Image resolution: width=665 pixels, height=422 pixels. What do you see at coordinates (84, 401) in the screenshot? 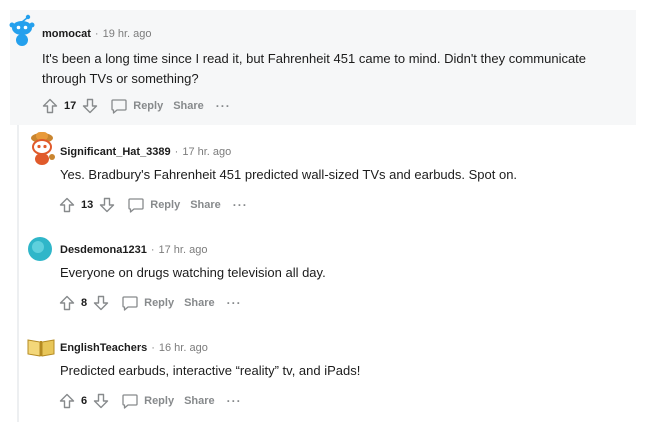
I see `vote-count: 6` at bounding box center [84, 401].